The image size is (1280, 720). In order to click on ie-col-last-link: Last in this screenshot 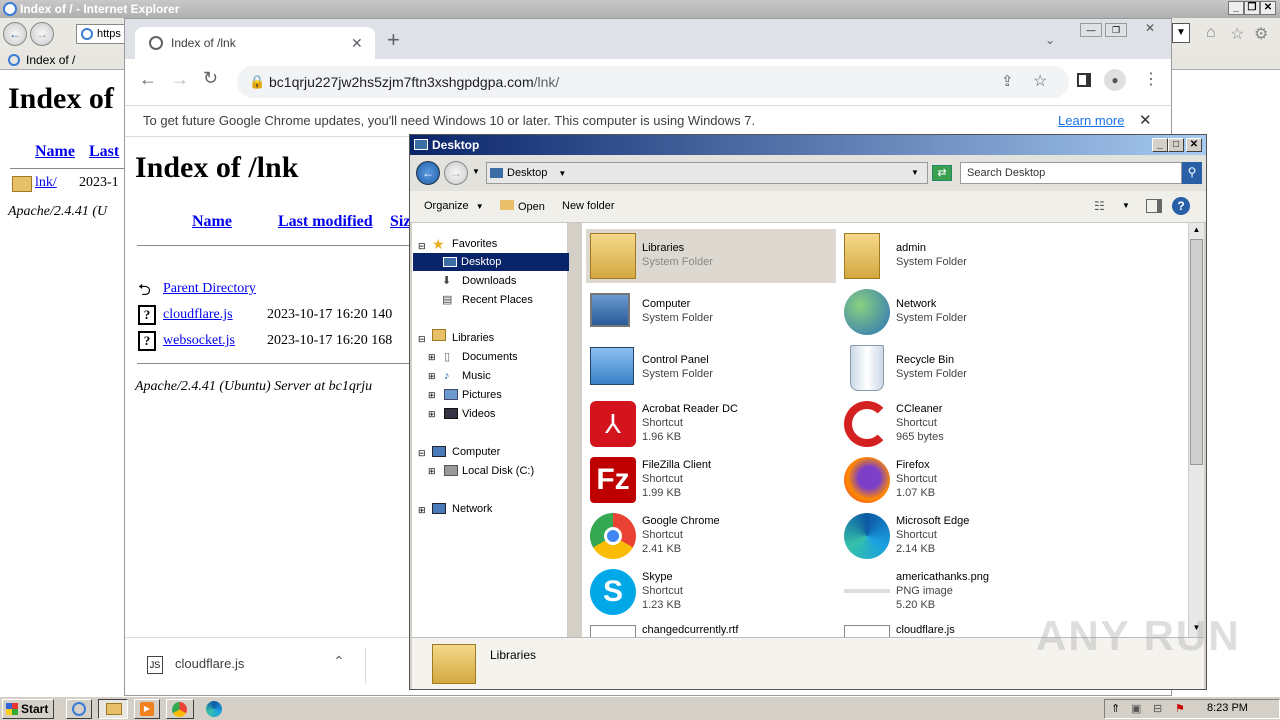, I will do `click(104, 152)`.